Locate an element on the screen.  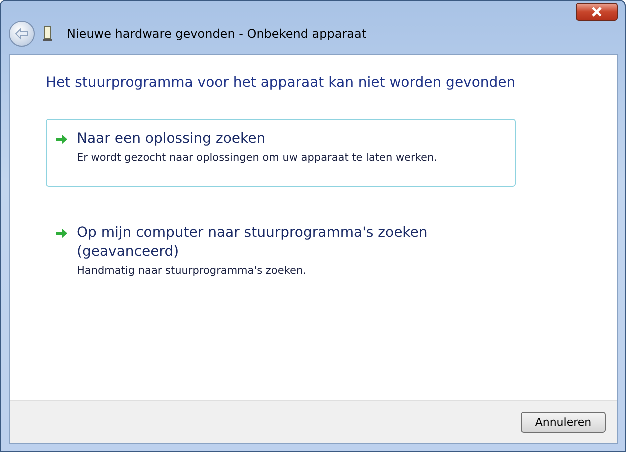
cancel-button: Annuleren is located at coordinates (563, 422).